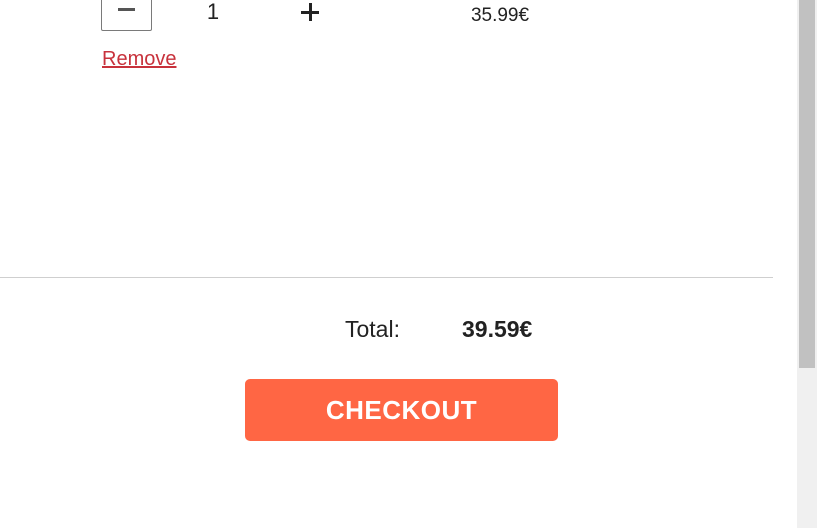 The image size is (817, 528). Describe the element at coordinates (497, 329) in the screenshot. I see `total-value: 39.59€` at that location.